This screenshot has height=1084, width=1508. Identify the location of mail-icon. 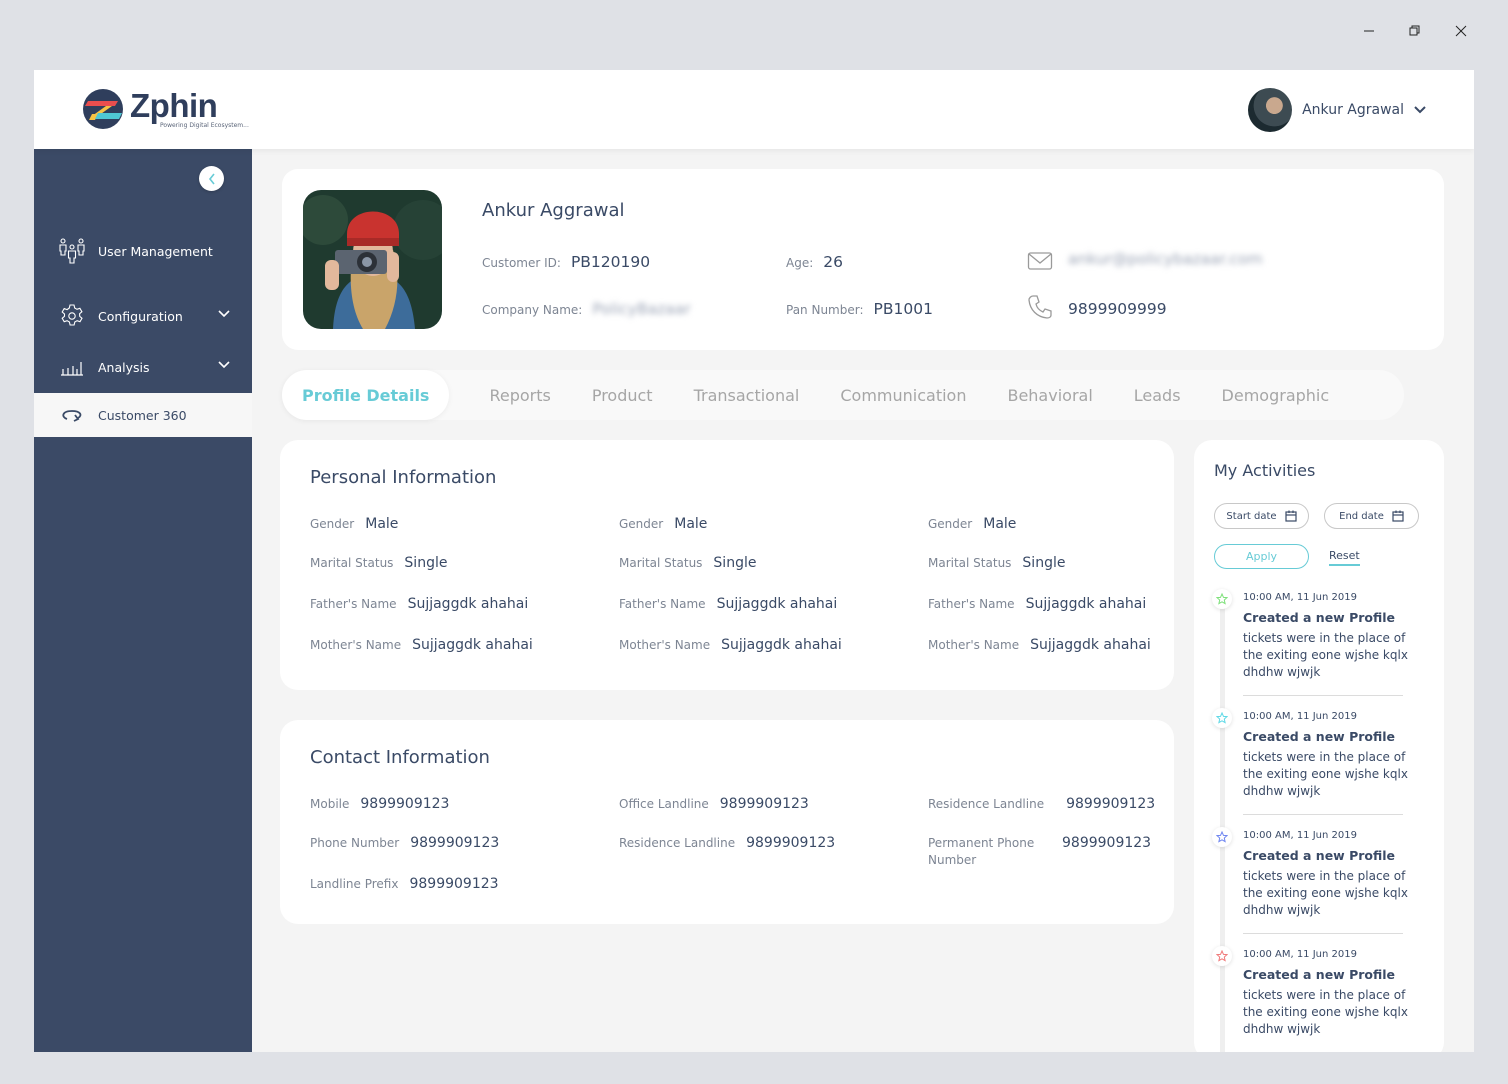
(1040, 261).